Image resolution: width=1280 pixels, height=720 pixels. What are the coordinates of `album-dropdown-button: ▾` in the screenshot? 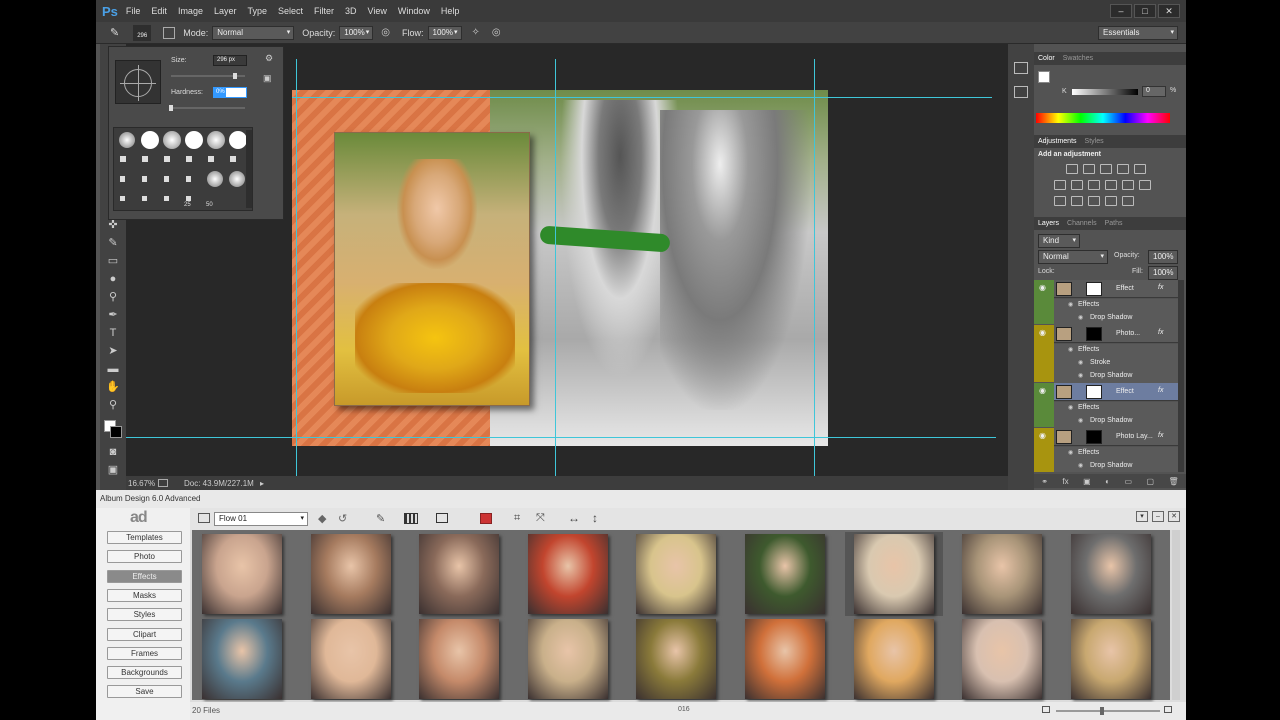 It's located at (1142, 516).